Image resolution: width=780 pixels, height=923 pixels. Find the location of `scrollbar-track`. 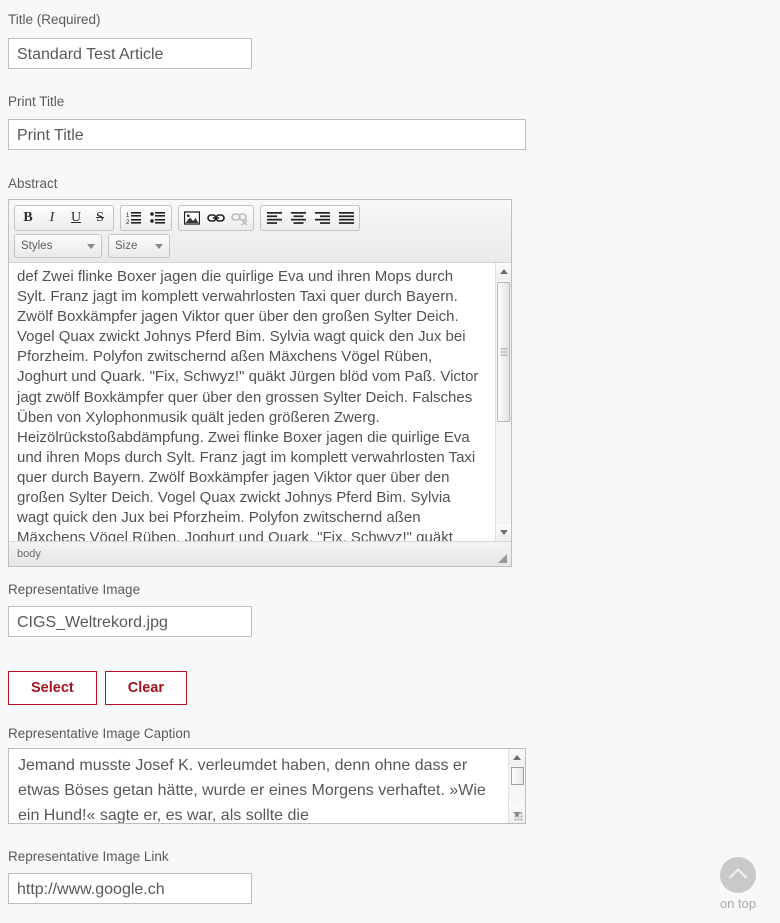

scrollbar-track is located at coordinates (504, 473).